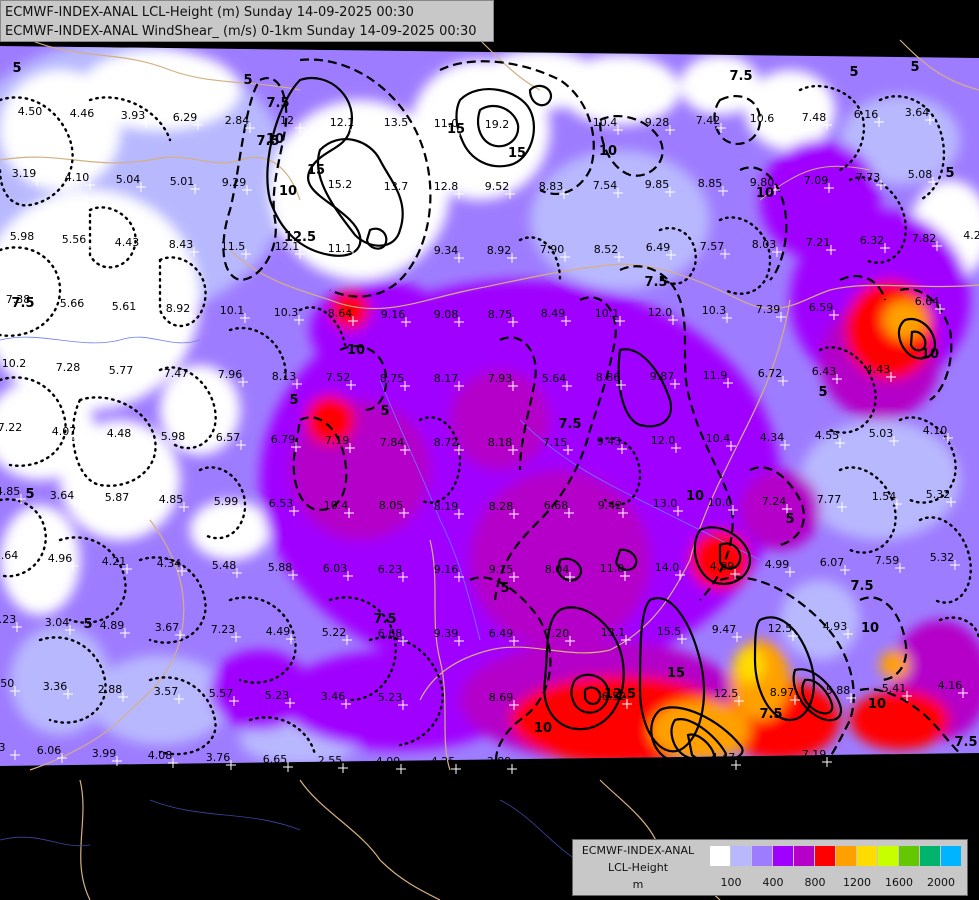  I want to click on station-value: 4.93, so click(835, 626).